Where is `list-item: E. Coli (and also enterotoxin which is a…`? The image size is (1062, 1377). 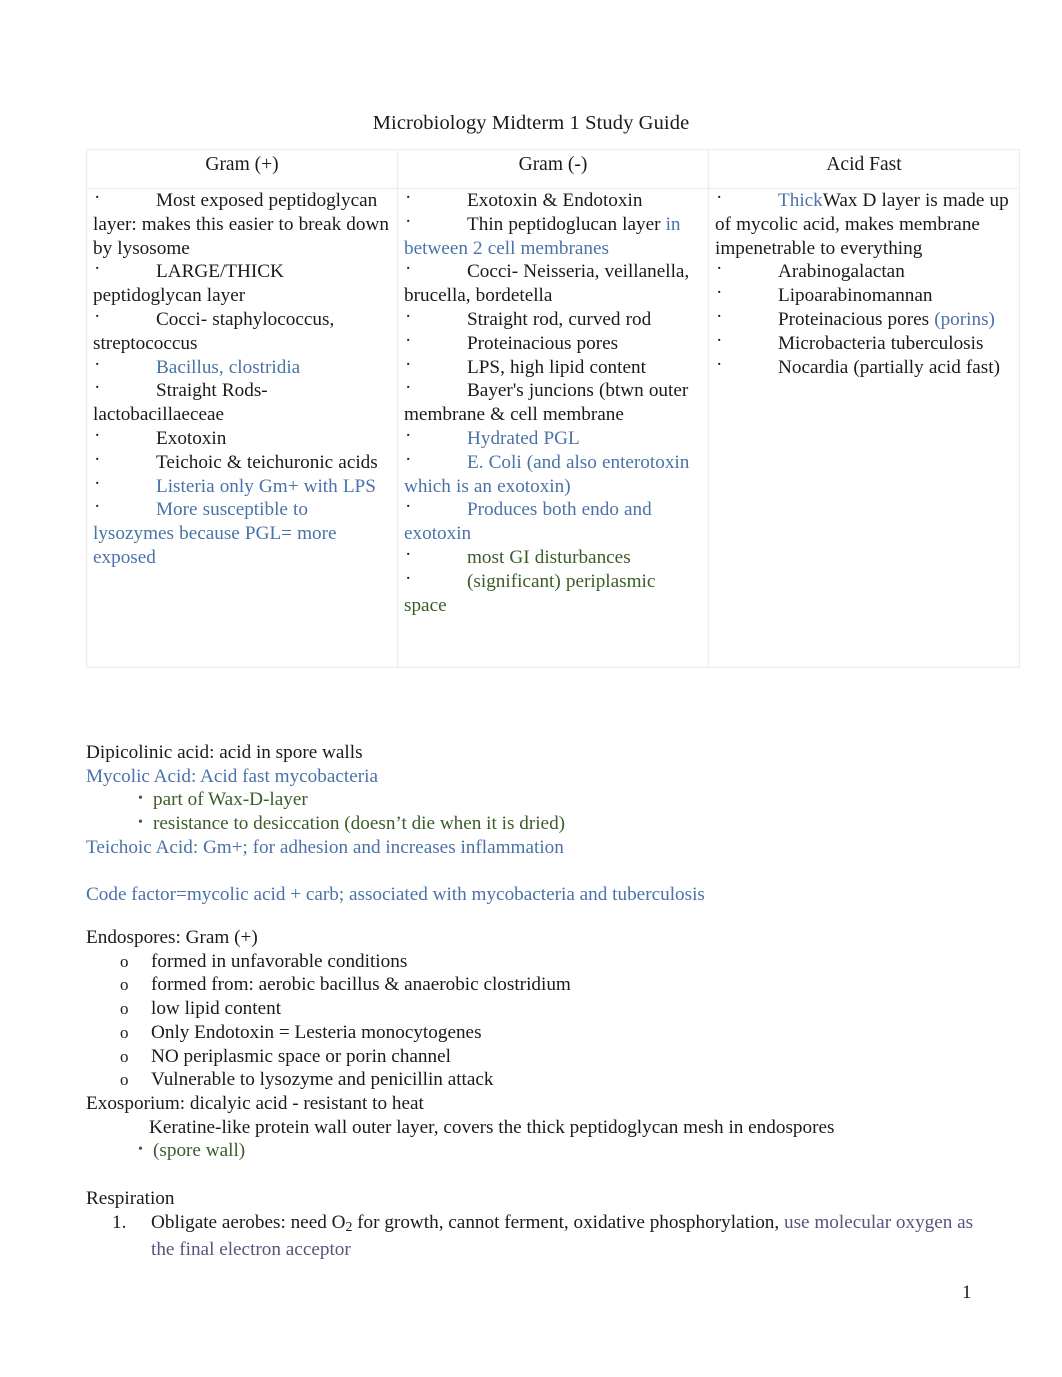
list-item: E. Coli (and also enterotoxin which is a… is located at coordinates (553, 473).